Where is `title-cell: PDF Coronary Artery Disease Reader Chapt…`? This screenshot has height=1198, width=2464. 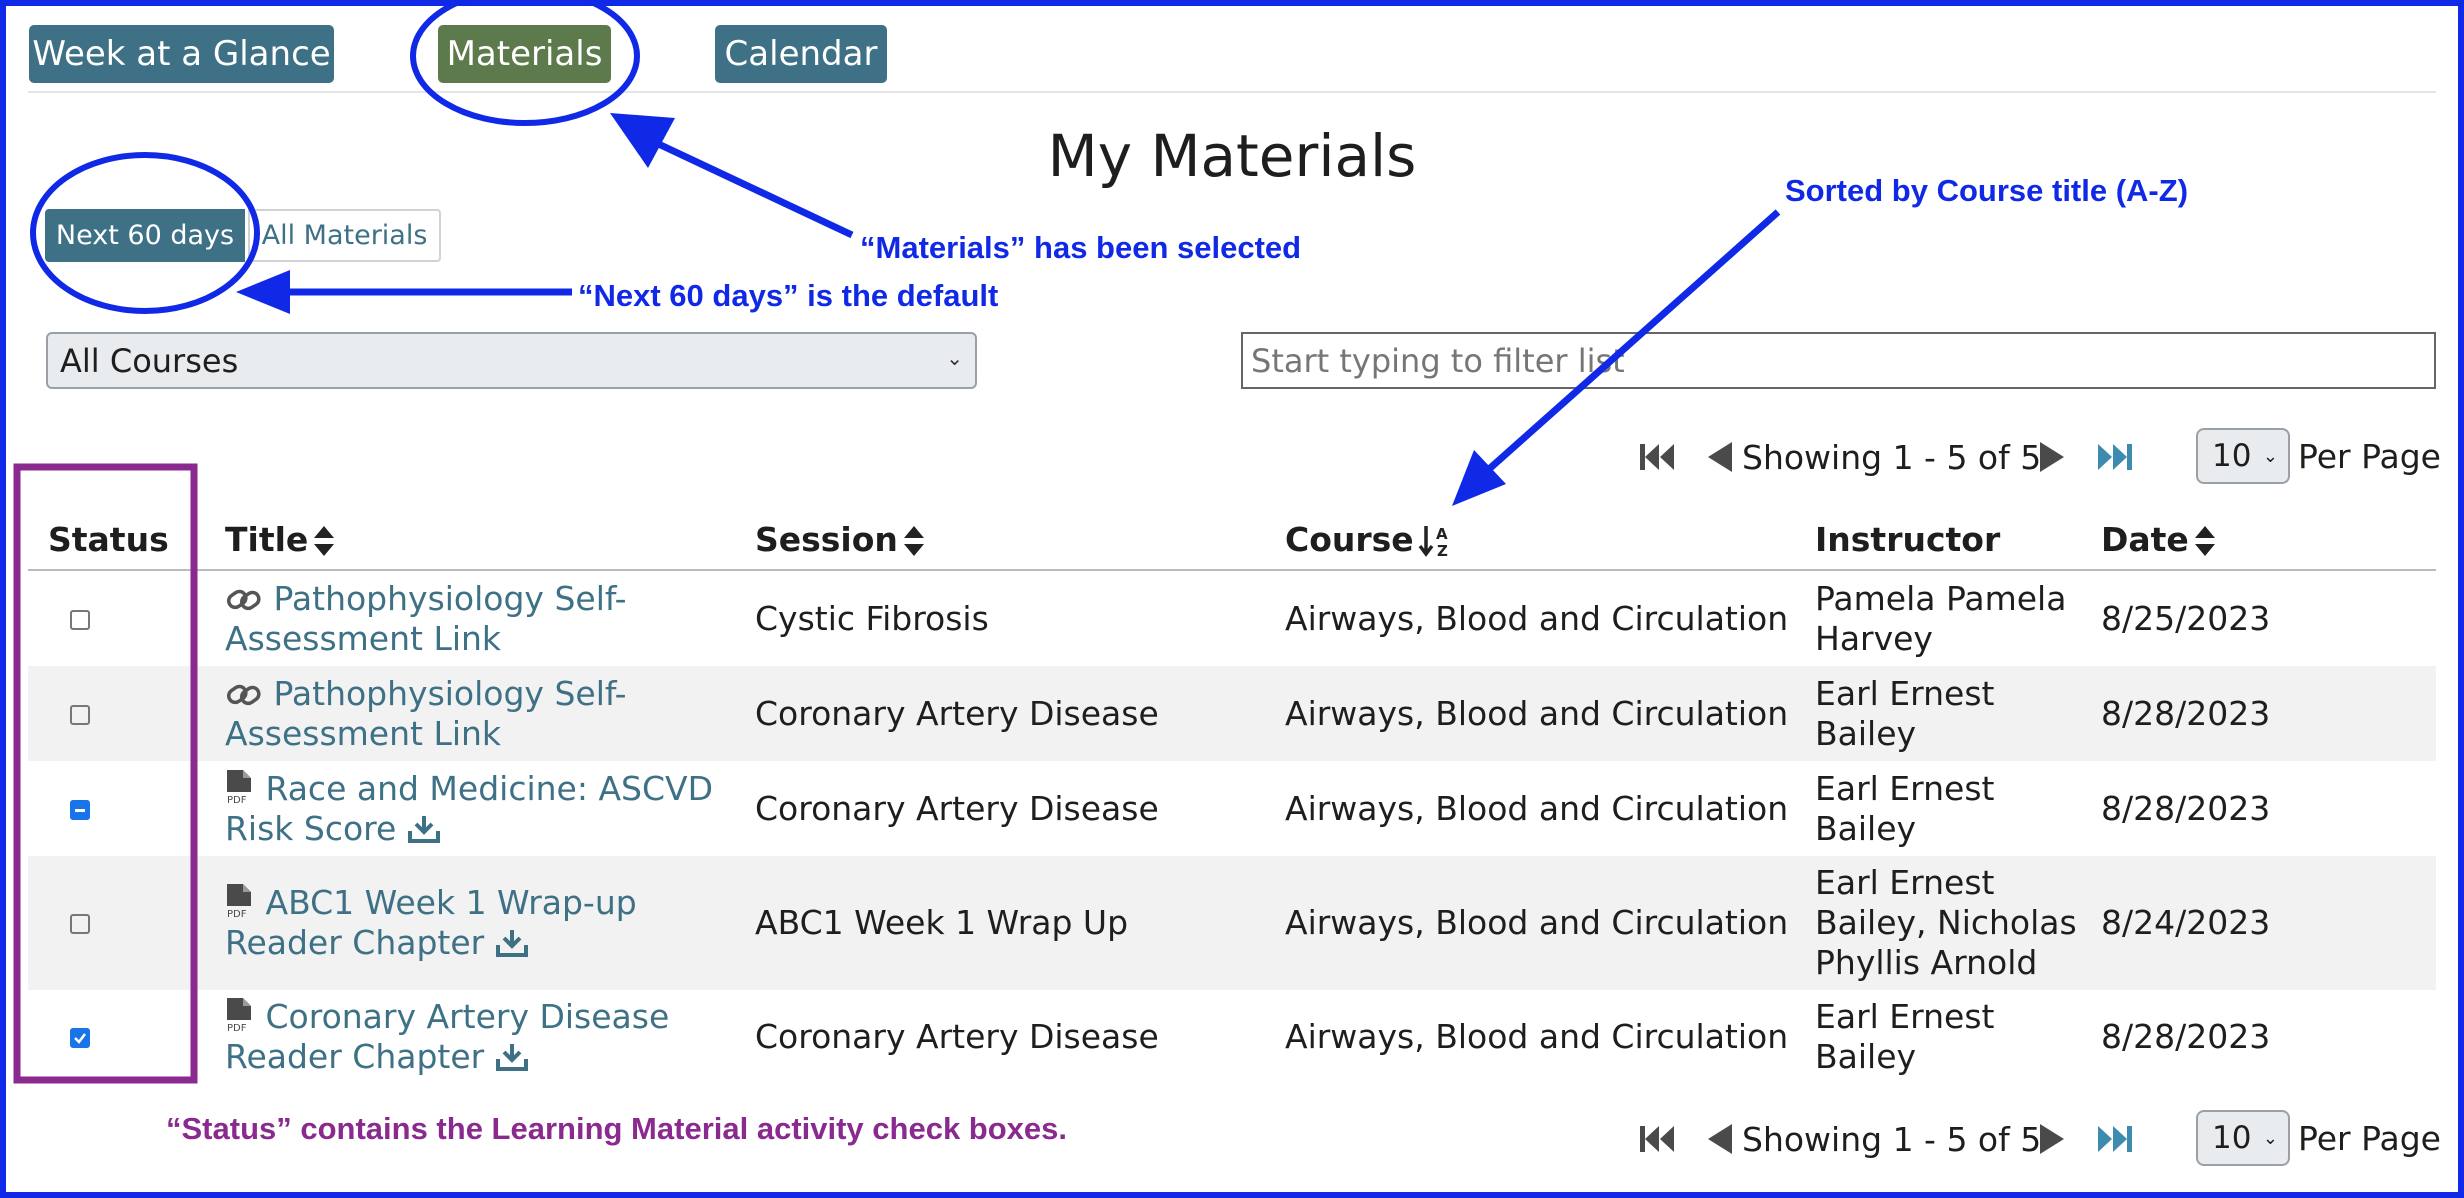 title-cell: PDF Coronary Artery Disease Reader Chapt… is located at coordinates (470, 1037).